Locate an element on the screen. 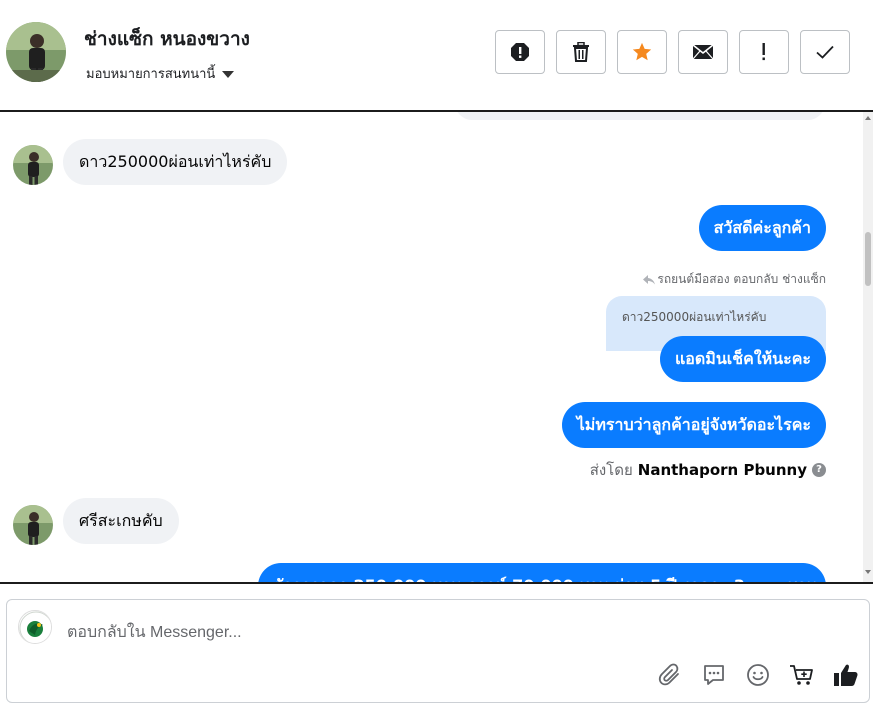 This screenshot has width=873, height=703. emoji-button is located at coordinates (758, 675).